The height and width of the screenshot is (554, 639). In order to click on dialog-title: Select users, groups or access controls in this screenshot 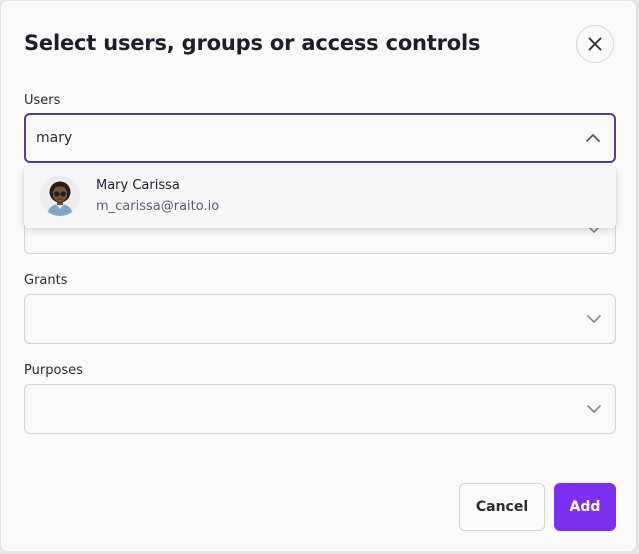, I will do `click(252, 43)`.